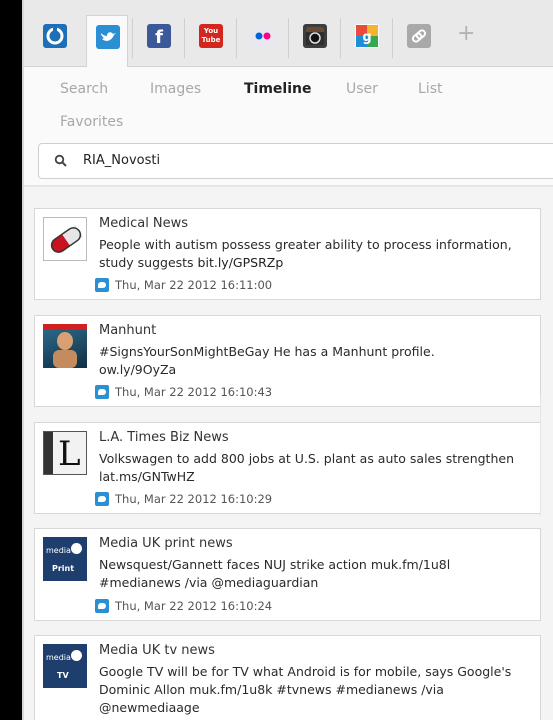 The width and height of the screenshot is (553, 720). Describe the element at coordinates (147, 476) in the screenshot. I see `tweet-link: lat.ms/GNTwHZ` at that location.